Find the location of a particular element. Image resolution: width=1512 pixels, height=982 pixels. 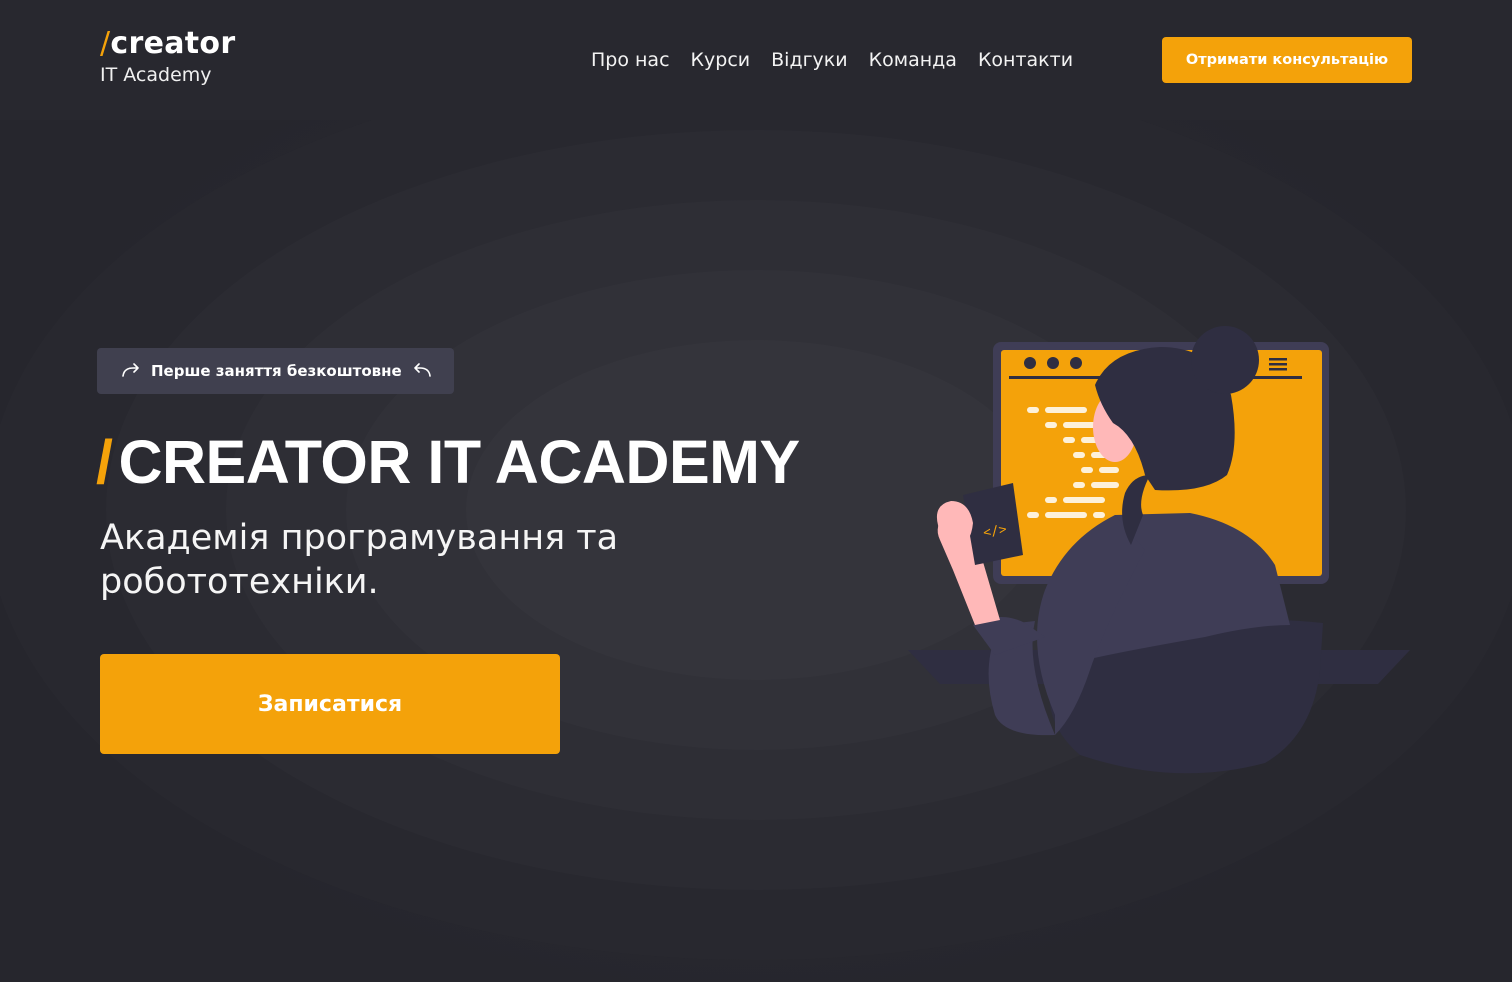

logo-subtitle: IT Academy is located at coordinates (156, 75).